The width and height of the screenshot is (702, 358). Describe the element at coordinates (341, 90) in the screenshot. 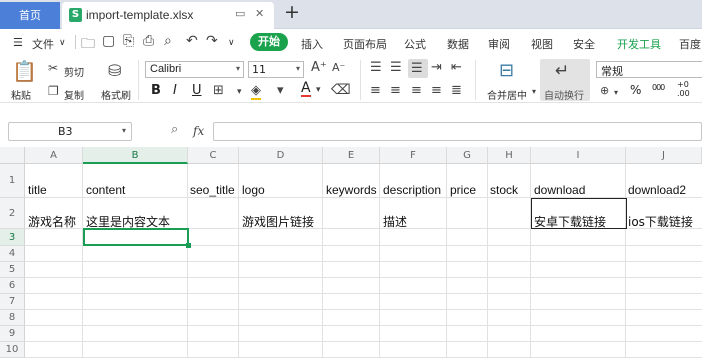

I see `eraser-icon: ⌫` at that location.